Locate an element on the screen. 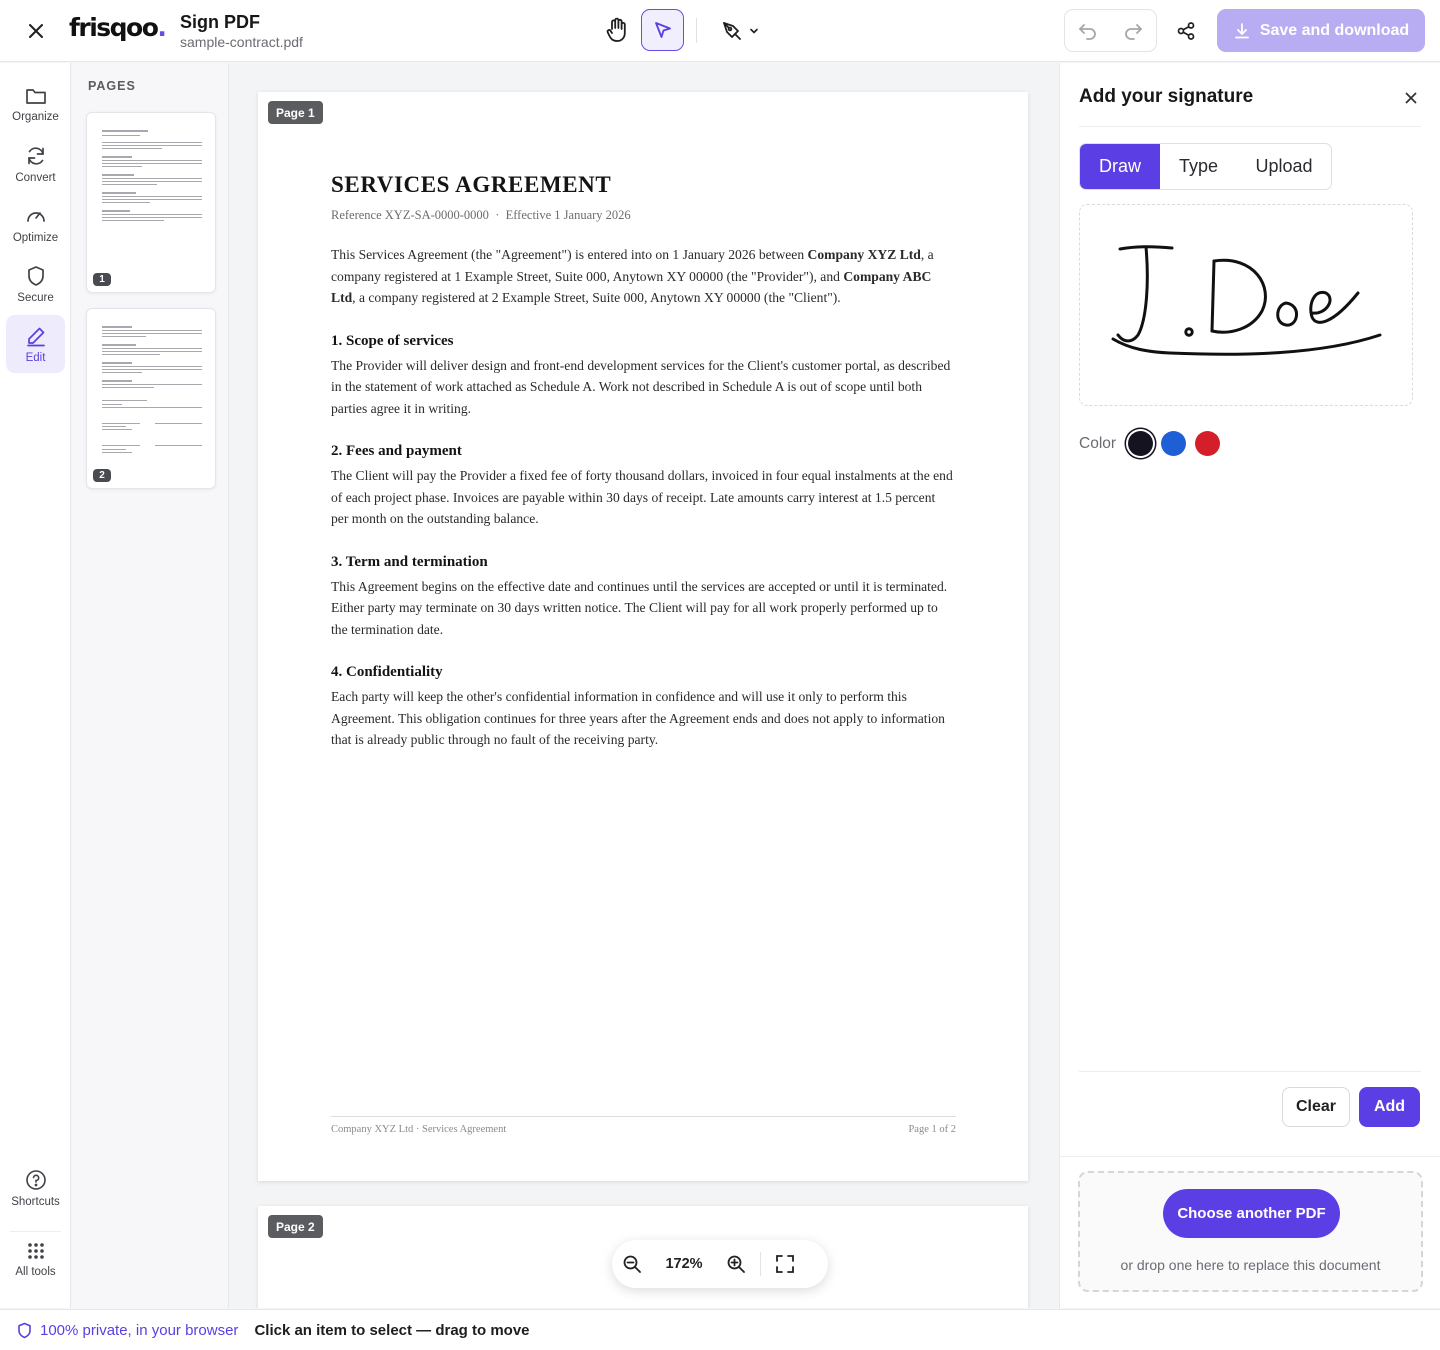 The width and height of the screenshot is (1440, 1350). zoom-in-button is located at coordinates (736, 1264).